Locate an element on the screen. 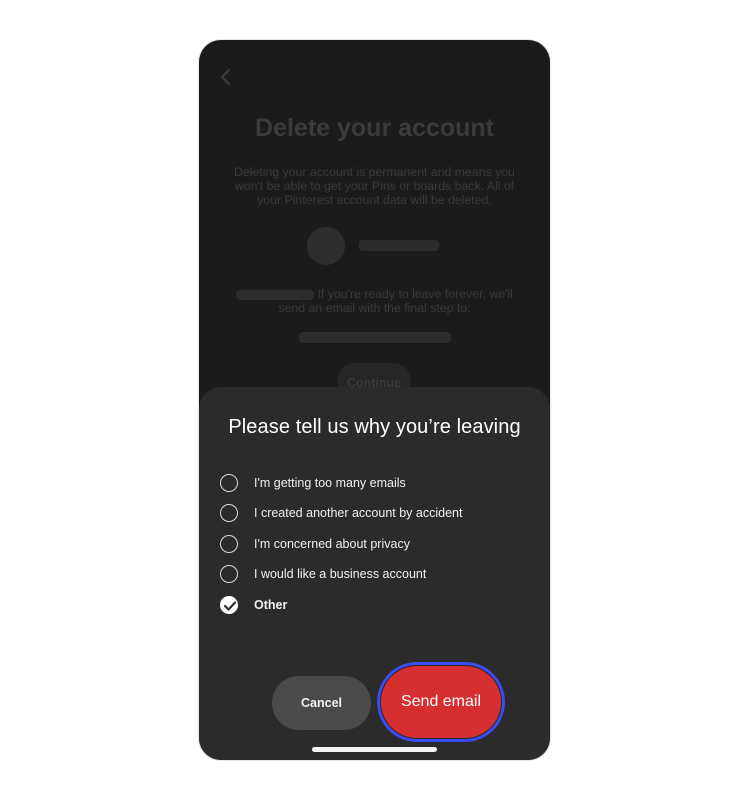 This screenshot has width=750, height=800. sheet-title: Please tell us why you’re leaving is located at coordinates (374, 427).